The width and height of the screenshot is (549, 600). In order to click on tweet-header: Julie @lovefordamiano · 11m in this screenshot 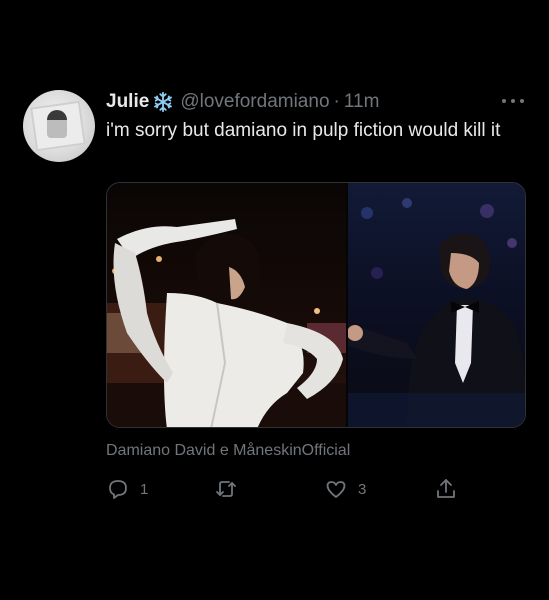, I will do `click(242, 102)`.